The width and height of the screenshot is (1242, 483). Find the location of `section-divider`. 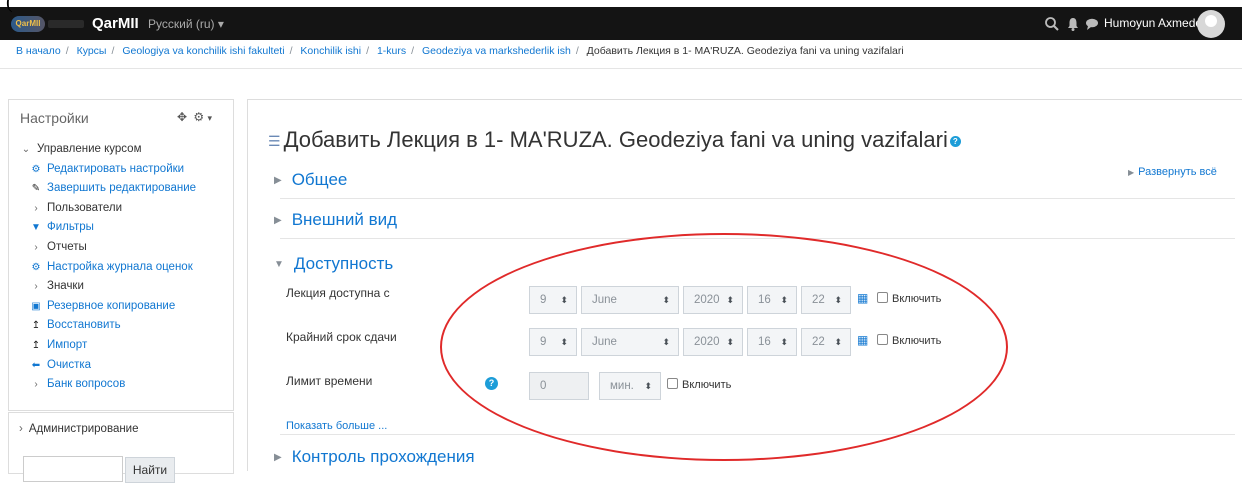

section-divider is located at coordinates (757, 238).